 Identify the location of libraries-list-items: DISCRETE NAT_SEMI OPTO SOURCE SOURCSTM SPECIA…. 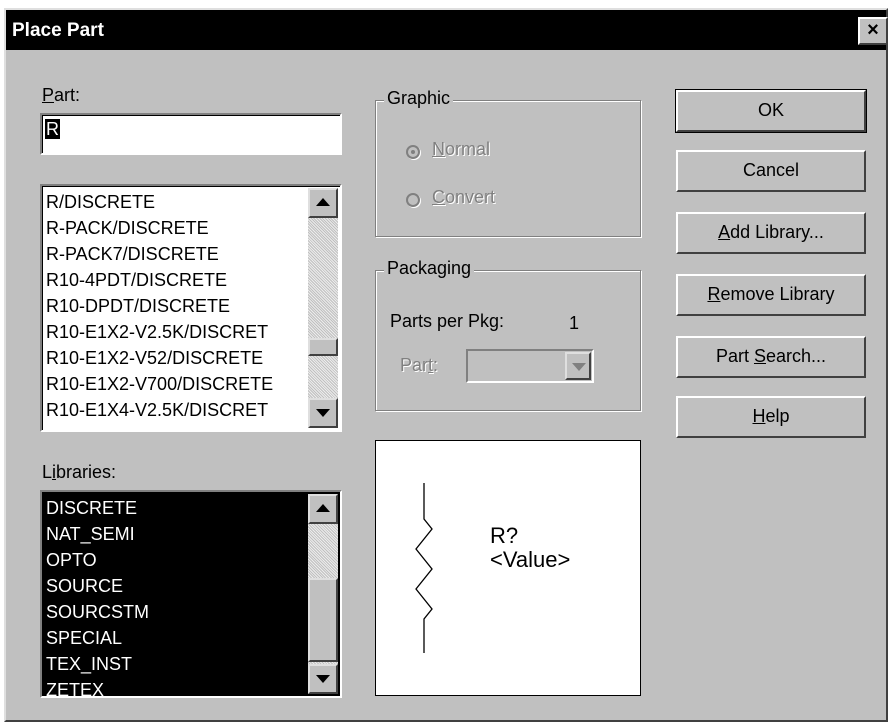
(176, 595).